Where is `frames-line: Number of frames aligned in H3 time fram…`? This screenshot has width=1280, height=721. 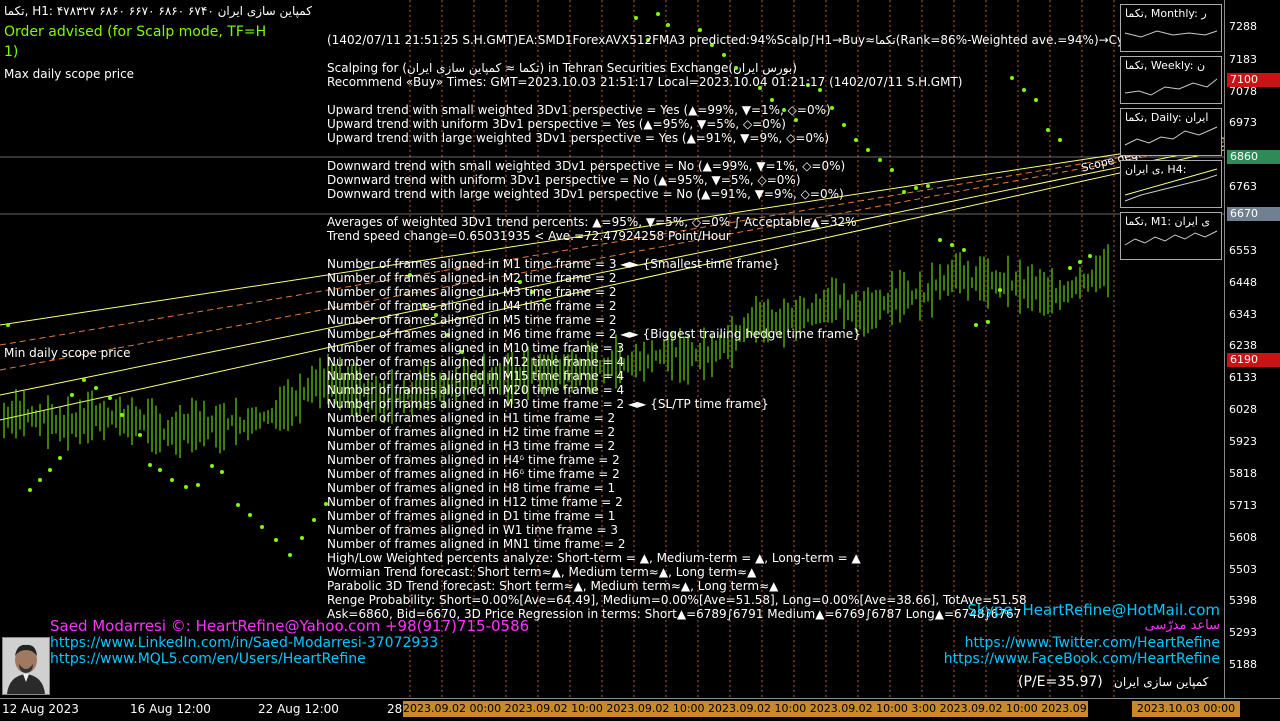 frames-line: Number of frames aligned in H3 time fram… is located at coordinates (471, 446).